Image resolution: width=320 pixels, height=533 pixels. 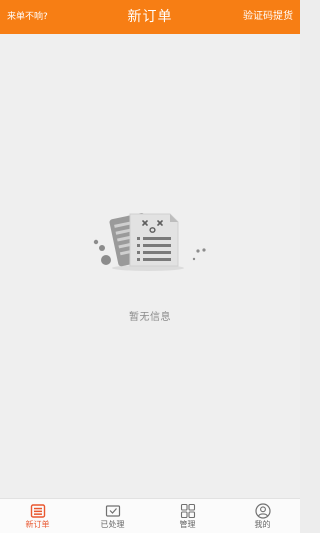 What do you see at coordinates (149, 241) in the screenshot?
I see `empty-document-icon` at bounding box center [149, 241].